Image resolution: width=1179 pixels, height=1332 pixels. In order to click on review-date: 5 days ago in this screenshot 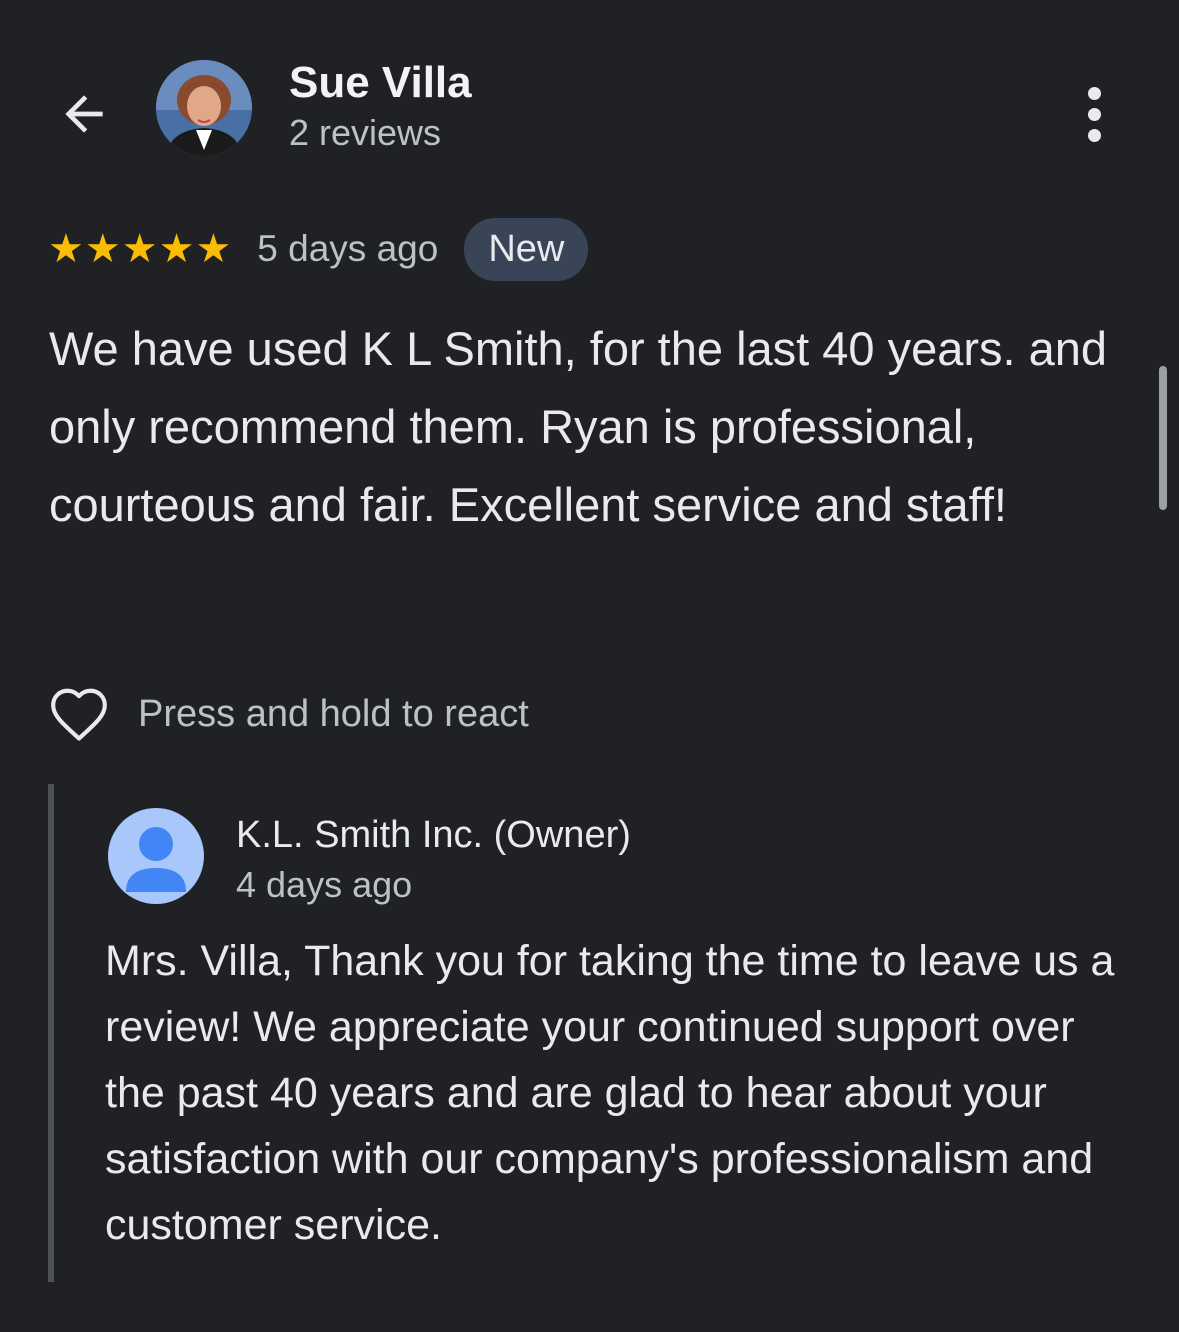, I will do `click(348, 248)`.